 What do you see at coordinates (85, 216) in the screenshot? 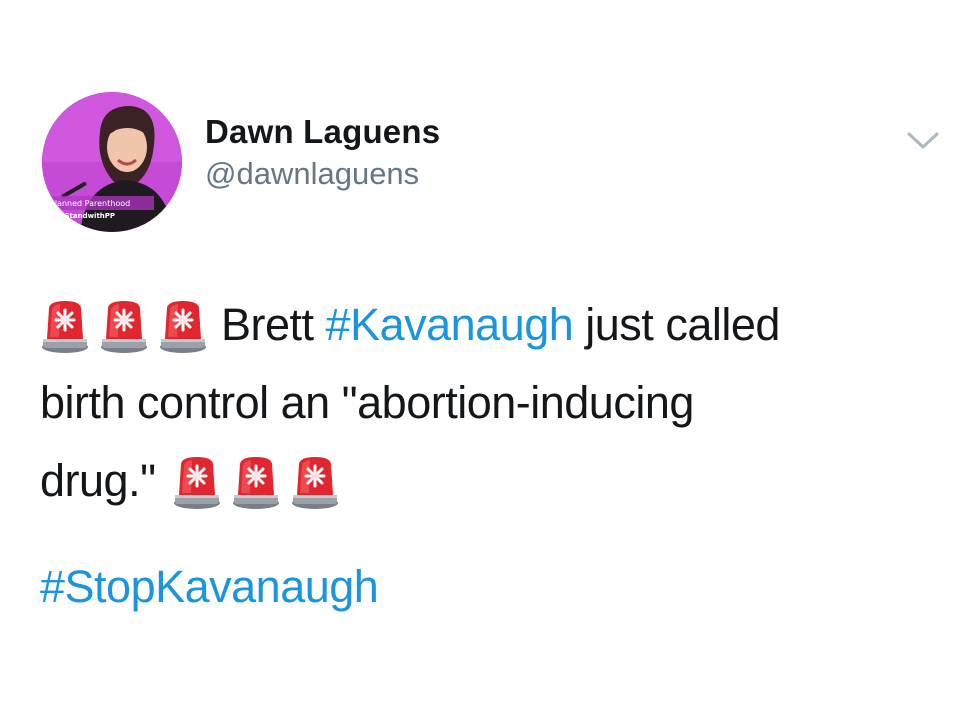
I see `avatar-caption-2: #IStandwithPP` at bounding box center [85, 216].